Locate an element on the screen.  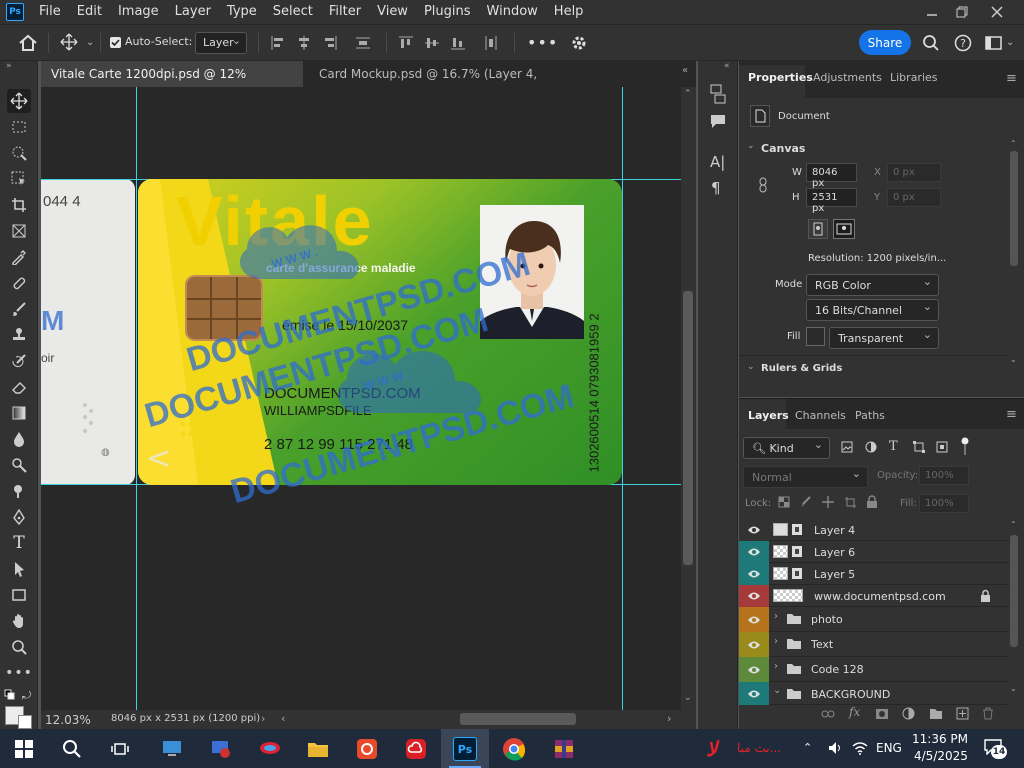
menu-layer: Layer is located at coordinates (193, 12).